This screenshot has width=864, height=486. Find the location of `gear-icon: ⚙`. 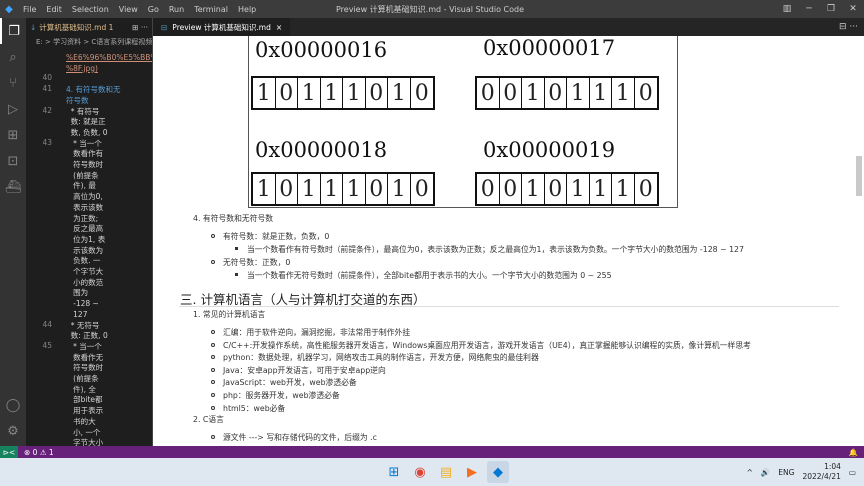

gear-icon: ⚙ is located at coordinates (13, 431).